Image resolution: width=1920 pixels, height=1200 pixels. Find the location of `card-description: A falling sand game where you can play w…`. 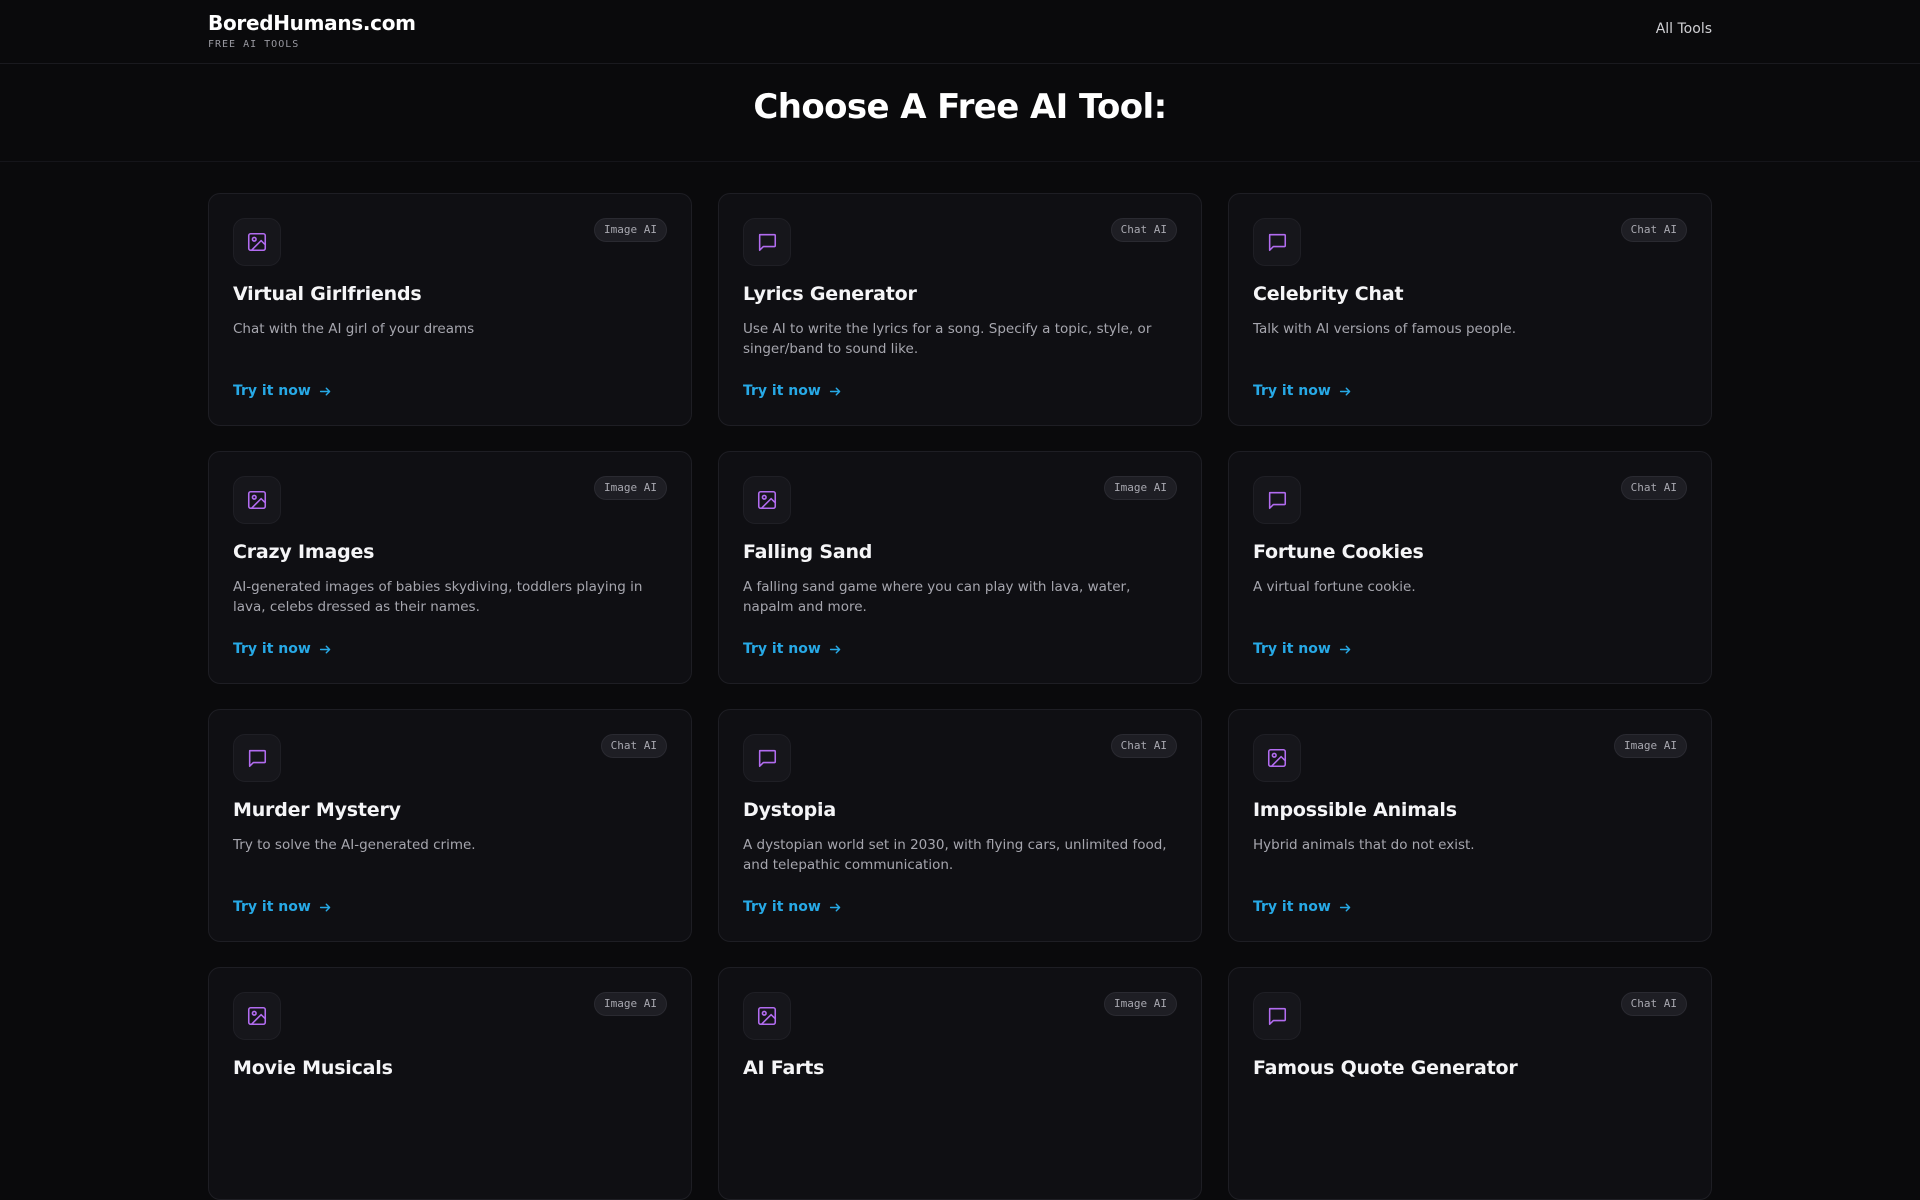

card-description: A falling sand game where you can play w… is located at coordinates (937, 597).